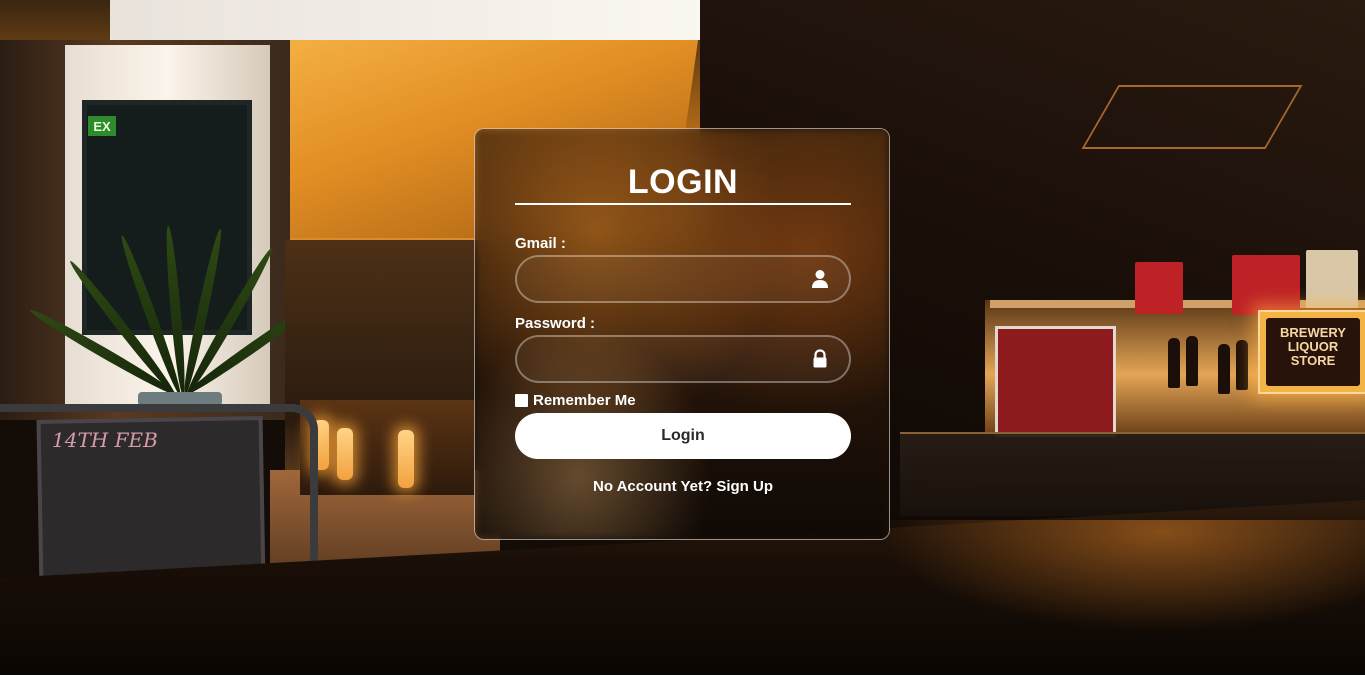  I want to click on password-field, so click(683, 359).